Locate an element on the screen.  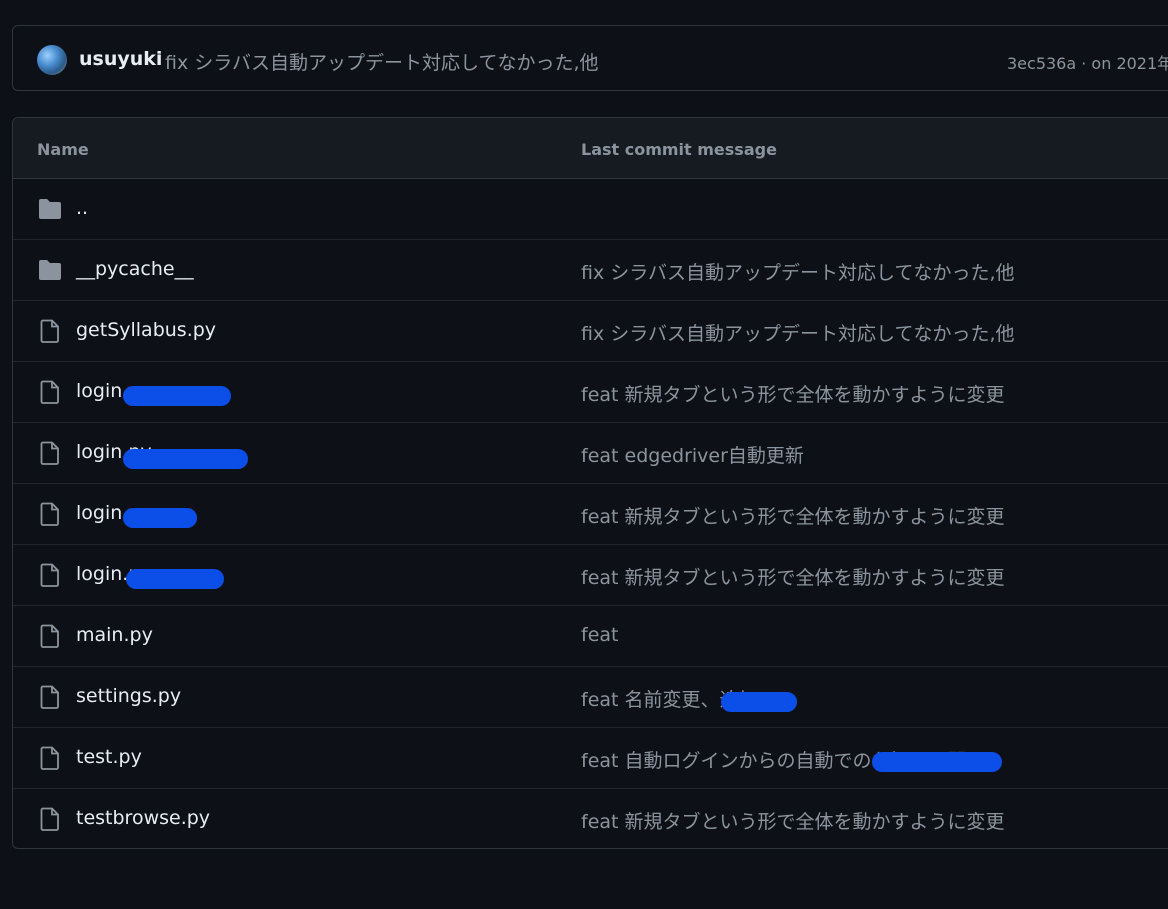
file-name-link: testbrowse.py is located at coordinates (143, 818).